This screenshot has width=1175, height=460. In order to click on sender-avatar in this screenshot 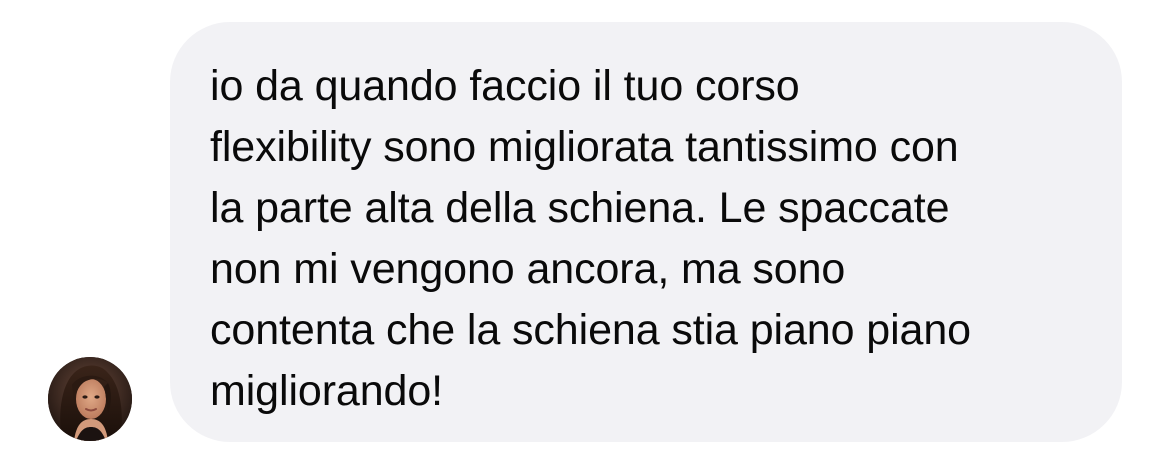, I will do `click(90, 399)`.